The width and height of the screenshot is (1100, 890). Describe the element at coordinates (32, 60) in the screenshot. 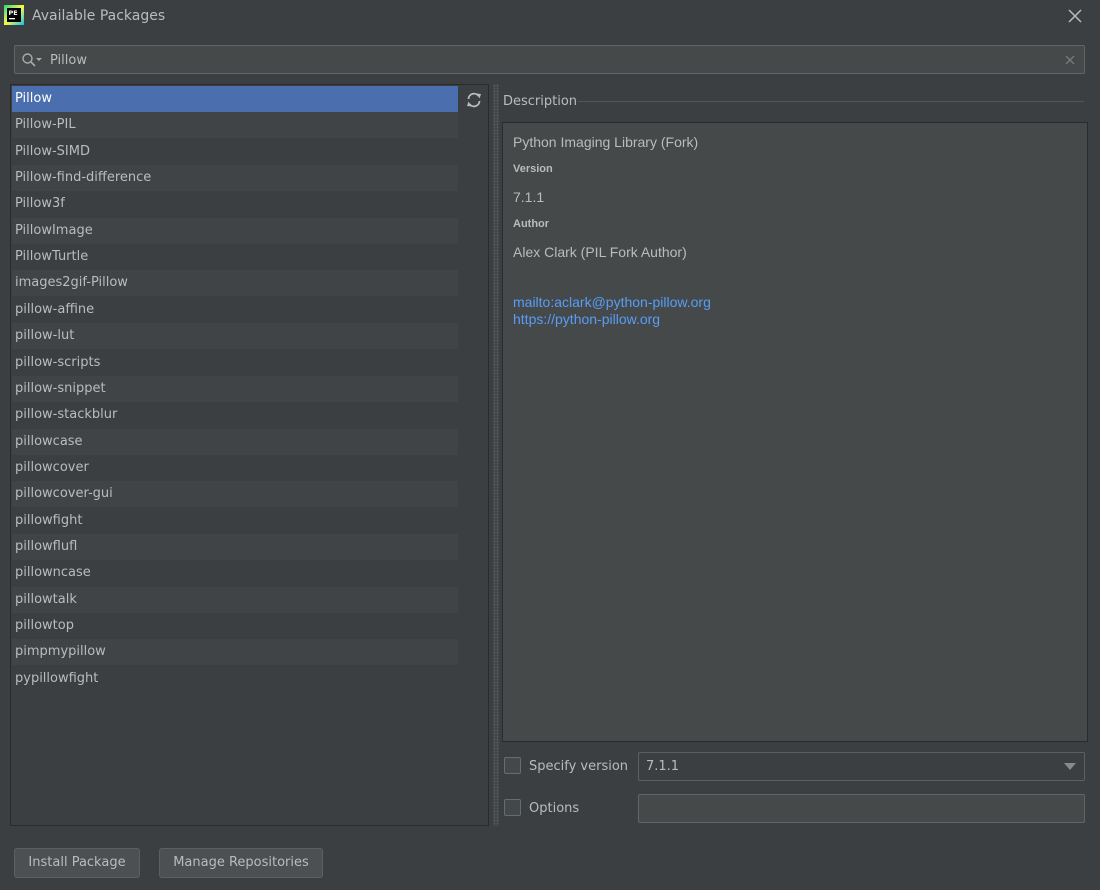

I see `search-icon` at that location.